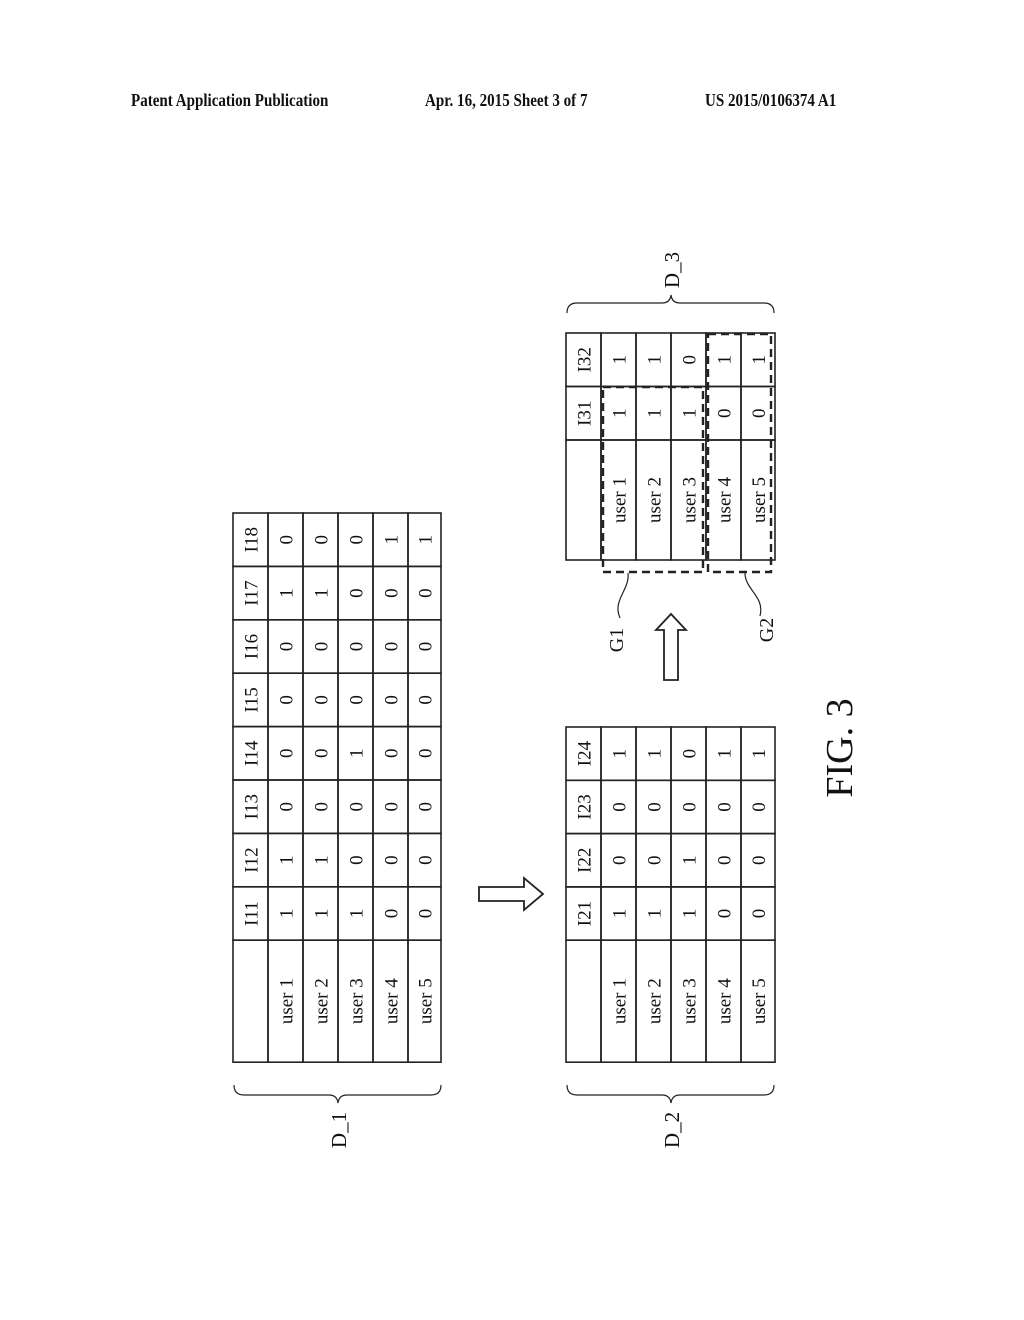 The width and height of the screenshot is (1024, 1320). I want to click on column-header: I14, so click(252, 753).